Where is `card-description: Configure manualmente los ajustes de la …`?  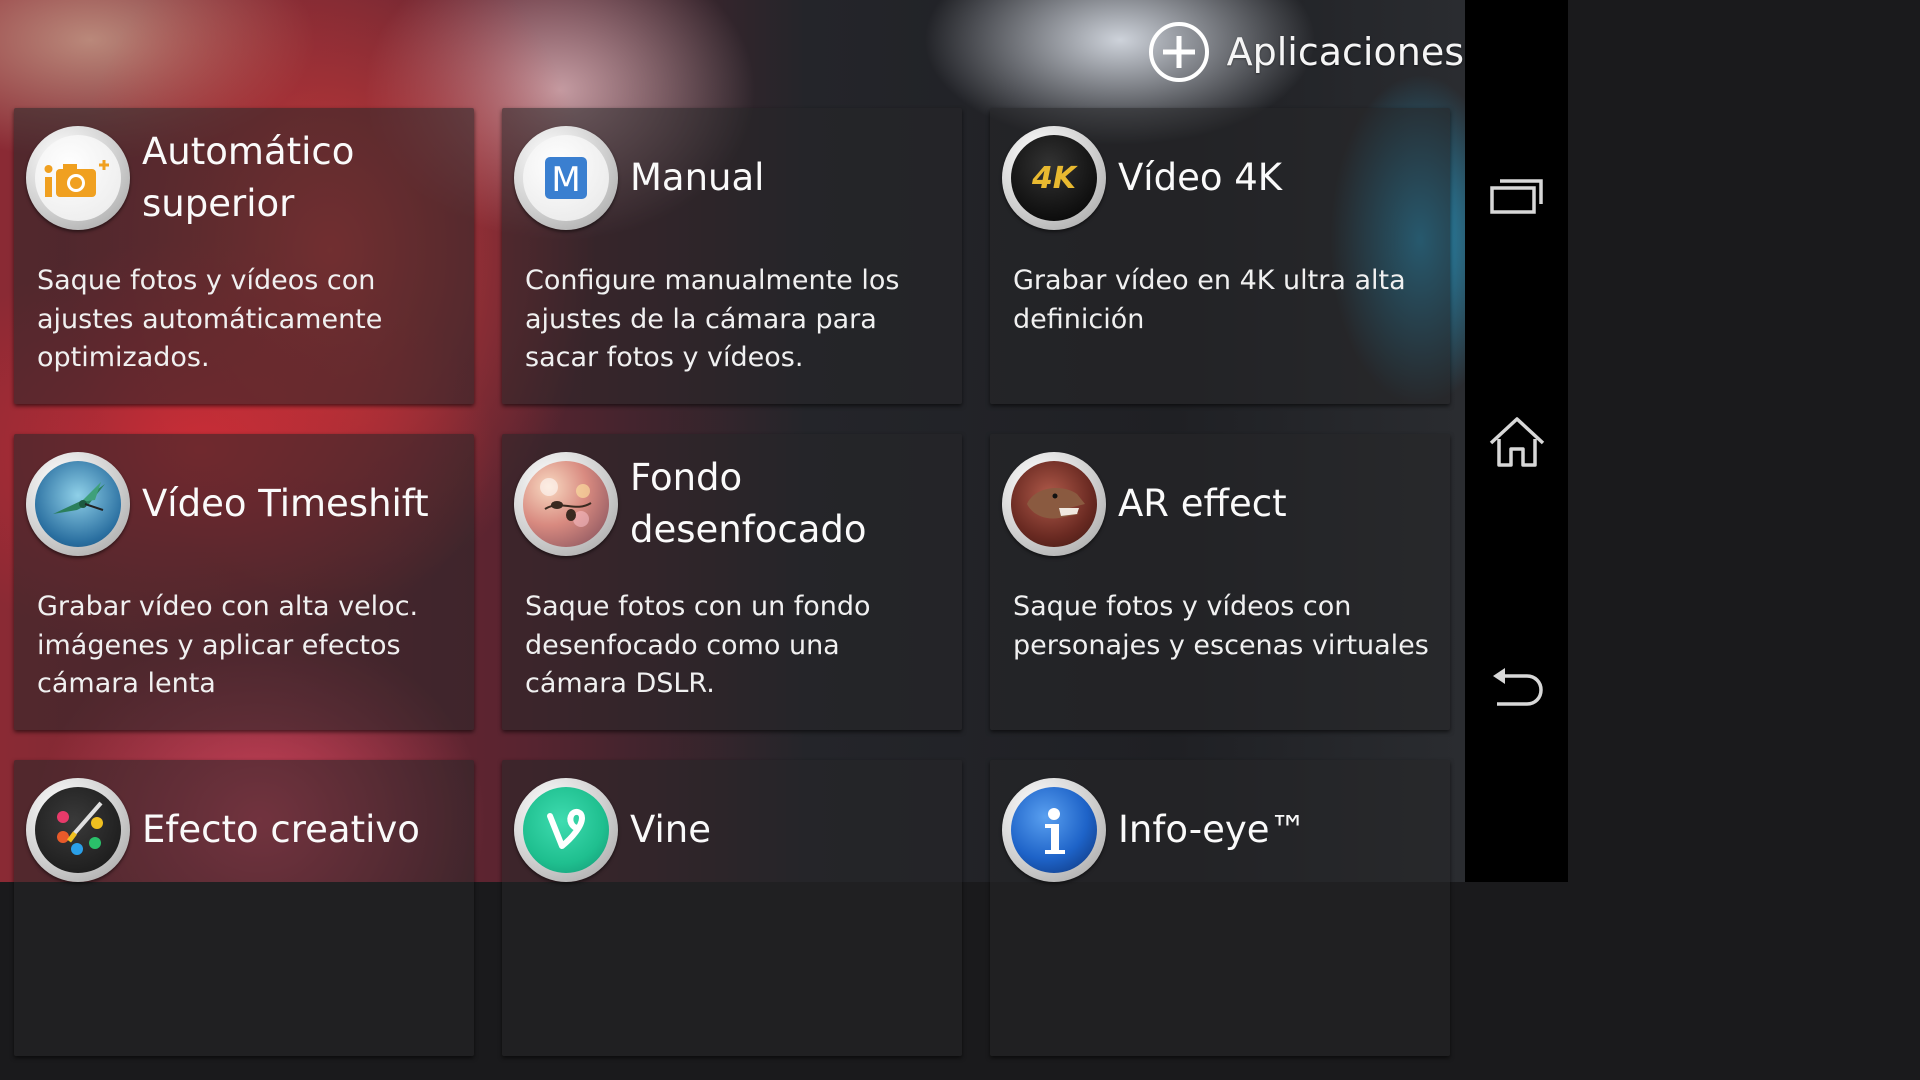 card-description: Configure manualmente los ajustes de la … is located at coordinates (712, 319).